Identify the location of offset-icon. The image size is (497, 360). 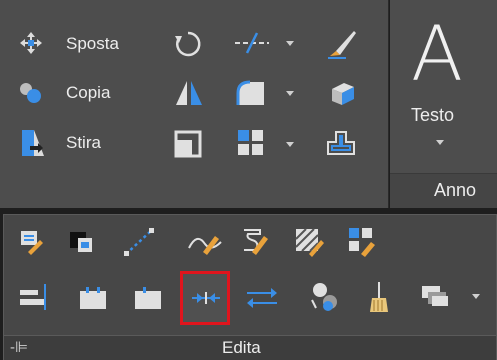
(341, 143).